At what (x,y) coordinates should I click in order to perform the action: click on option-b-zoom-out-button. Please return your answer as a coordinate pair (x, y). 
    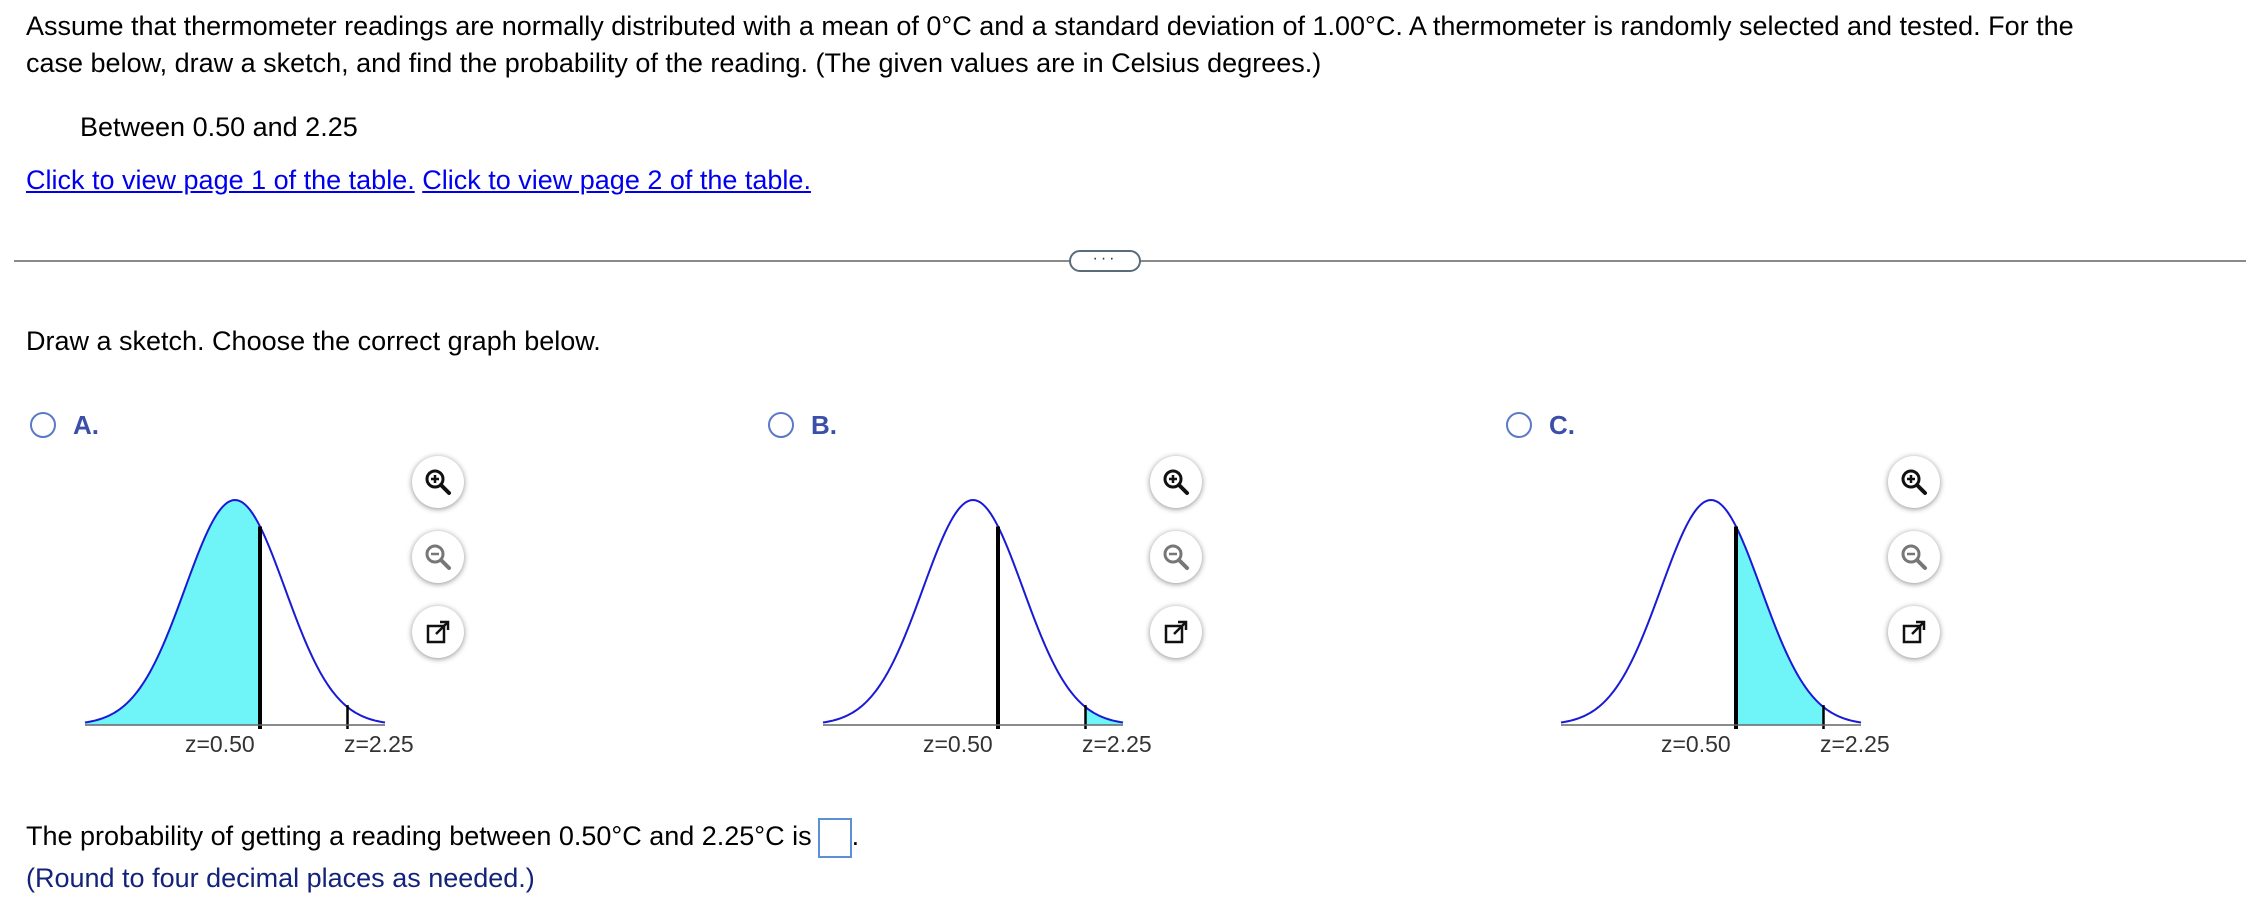
    Looking at the image, I should click on (1176, 557).